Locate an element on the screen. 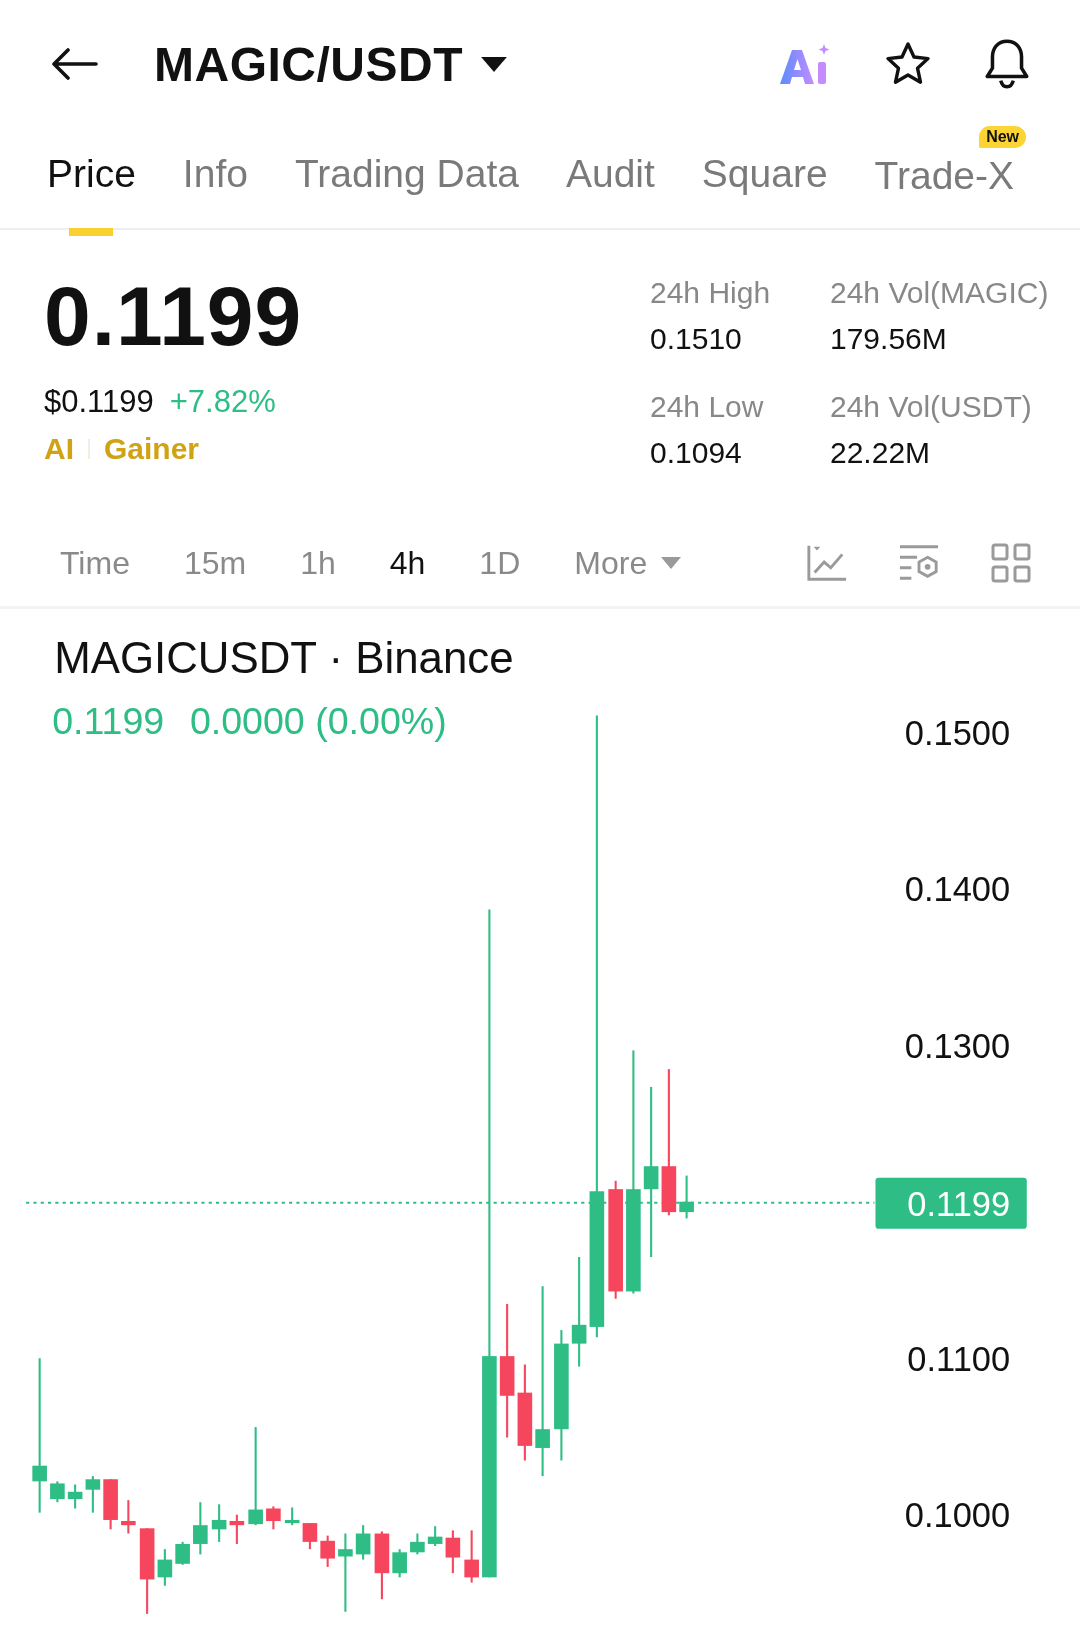  stat-value: 22.22M is located at coordinates (881, 453).